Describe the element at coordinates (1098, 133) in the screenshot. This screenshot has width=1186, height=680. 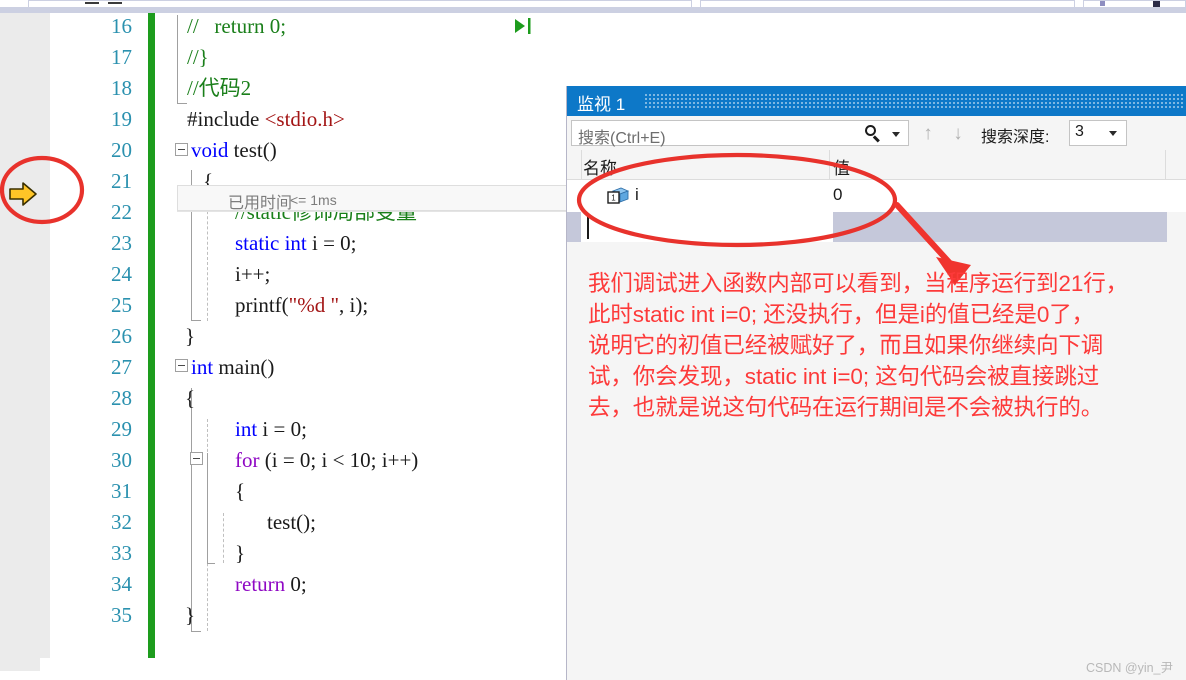
I see `search-depth-select: 3` at that location.